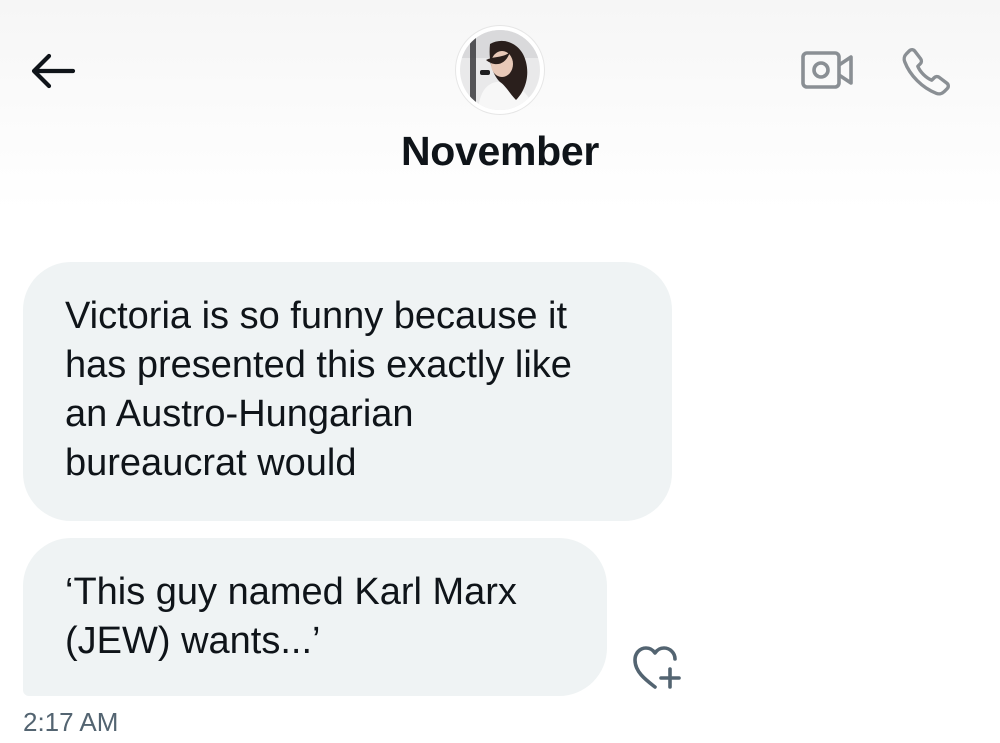  Describe the element at coordinates (500, 151) in the screenshot. I see `conversation-title: November` at that location.